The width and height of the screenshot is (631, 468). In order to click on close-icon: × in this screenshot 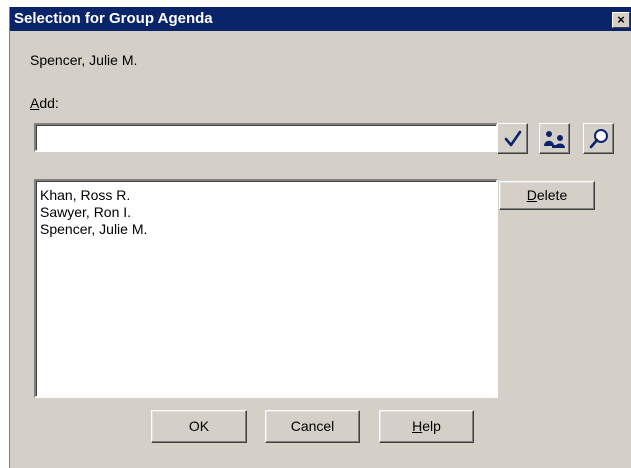, I will do `click(621, 19)`.